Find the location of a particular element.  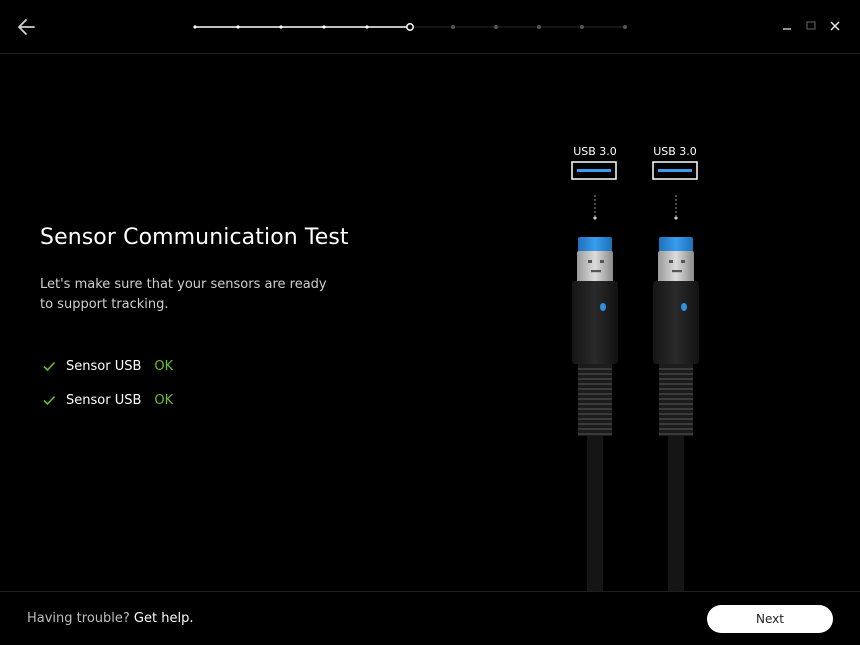

title-bar is located at coordinates (430, 27).